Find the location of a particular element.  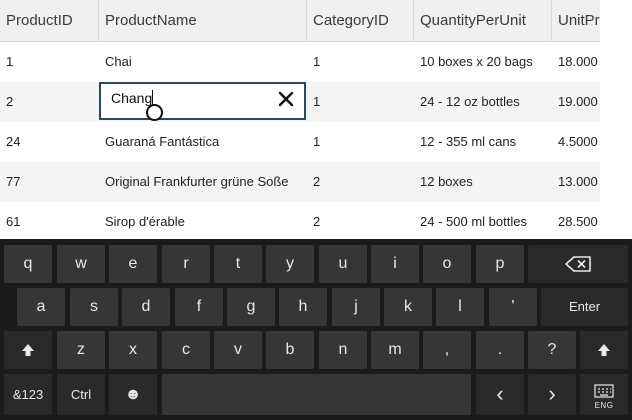

cell-productid: 24 is located at coordinates (49, 142).